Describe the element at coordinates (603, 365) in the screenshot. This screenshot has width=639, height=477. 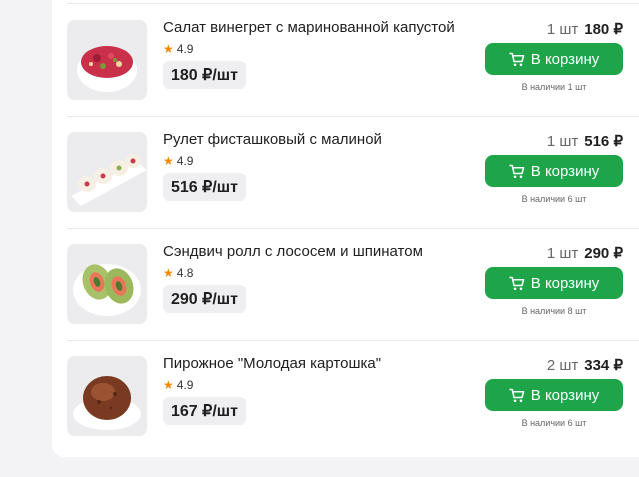
I see `line-total: 334 ₽` at that location.